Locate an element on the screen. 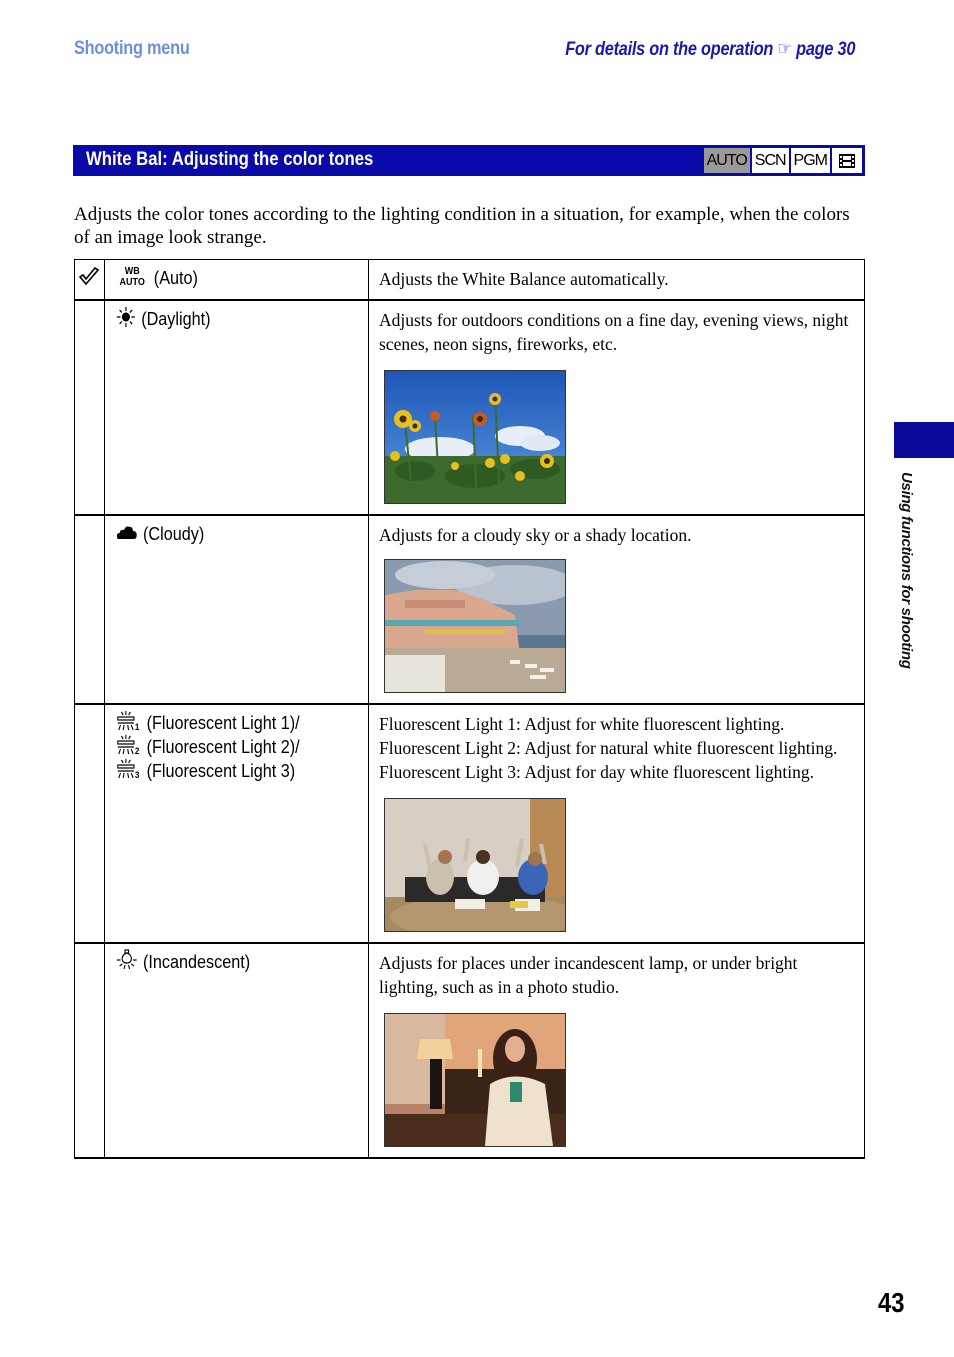 This screenshot has height=1357, width=954. wb-auto-icon: WB AUTO is located at coordinates (132, 278).